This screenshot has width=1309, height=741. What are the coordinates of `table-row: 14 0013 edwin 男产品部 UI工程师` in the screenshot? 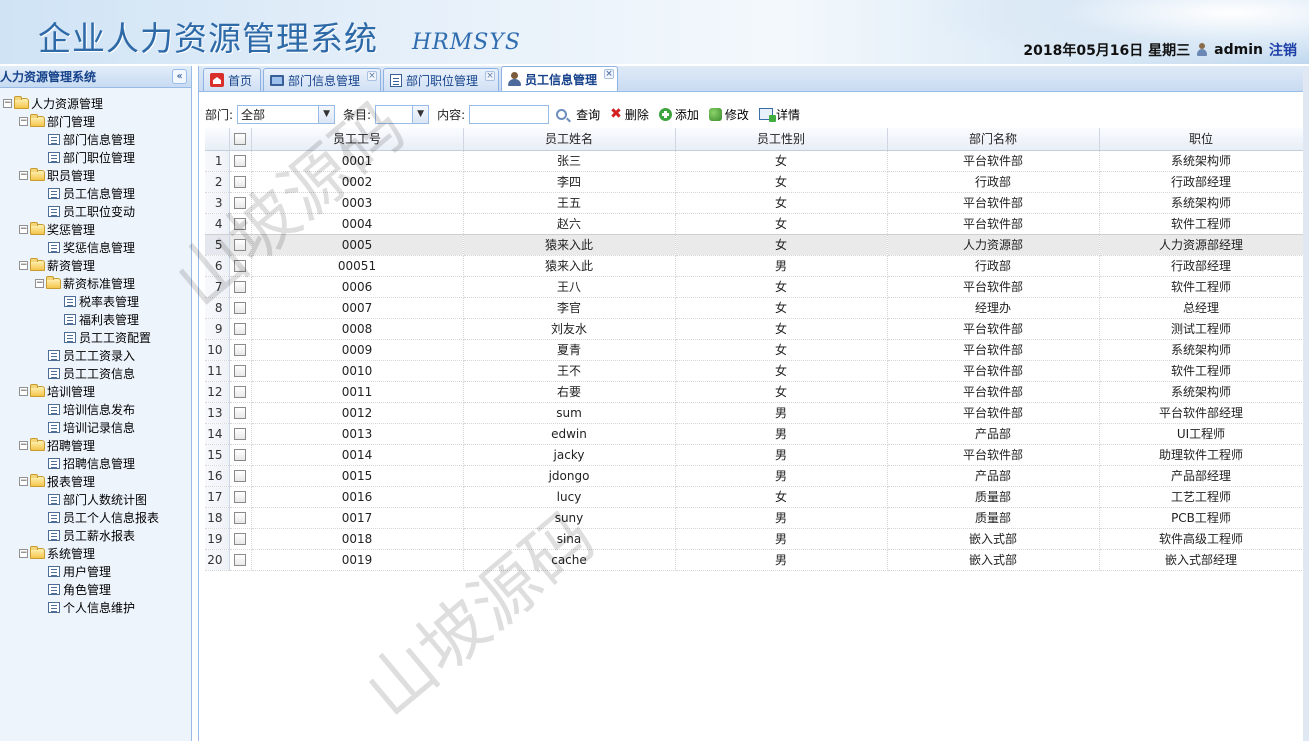 It's located at (754, 434).